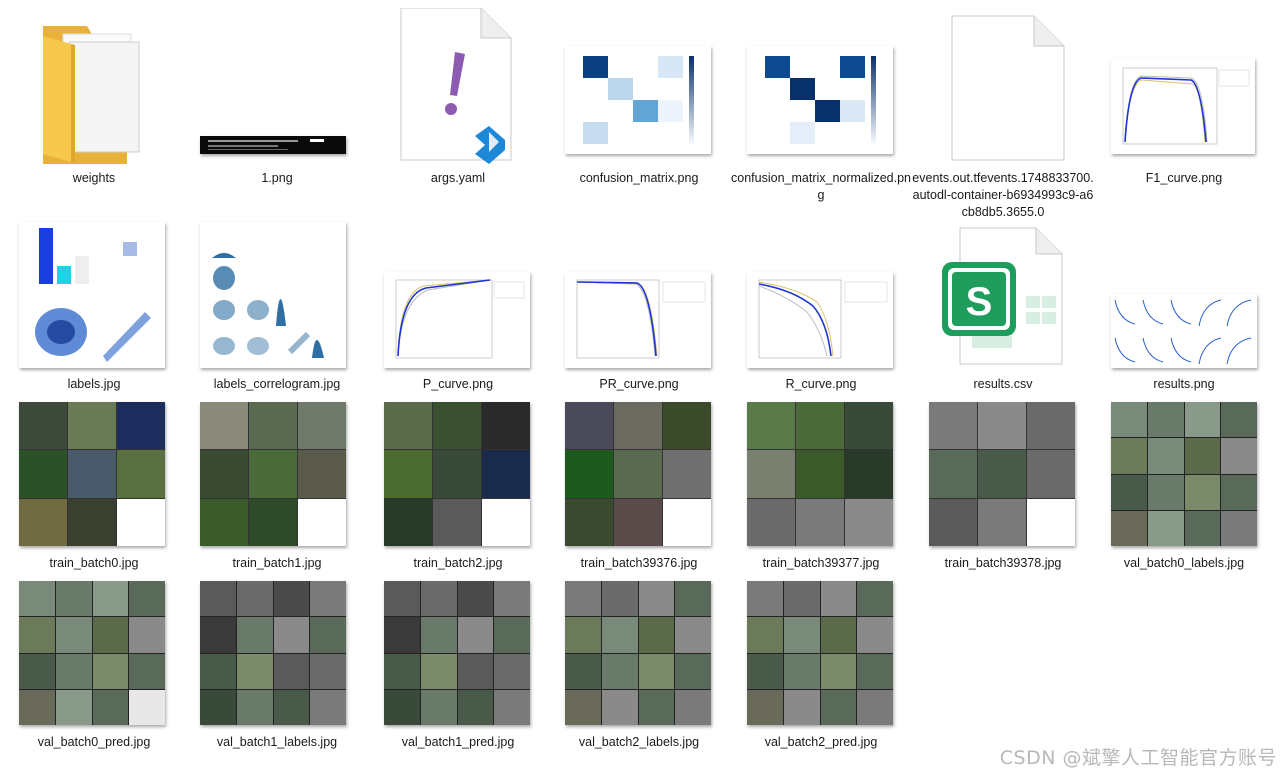 Image resolution: width=1283 pixels, height=778 pixels. Describe the element at coordinates (277, 563) in the screenshot. I see `file-name: train_batch1.jpg` at that location.